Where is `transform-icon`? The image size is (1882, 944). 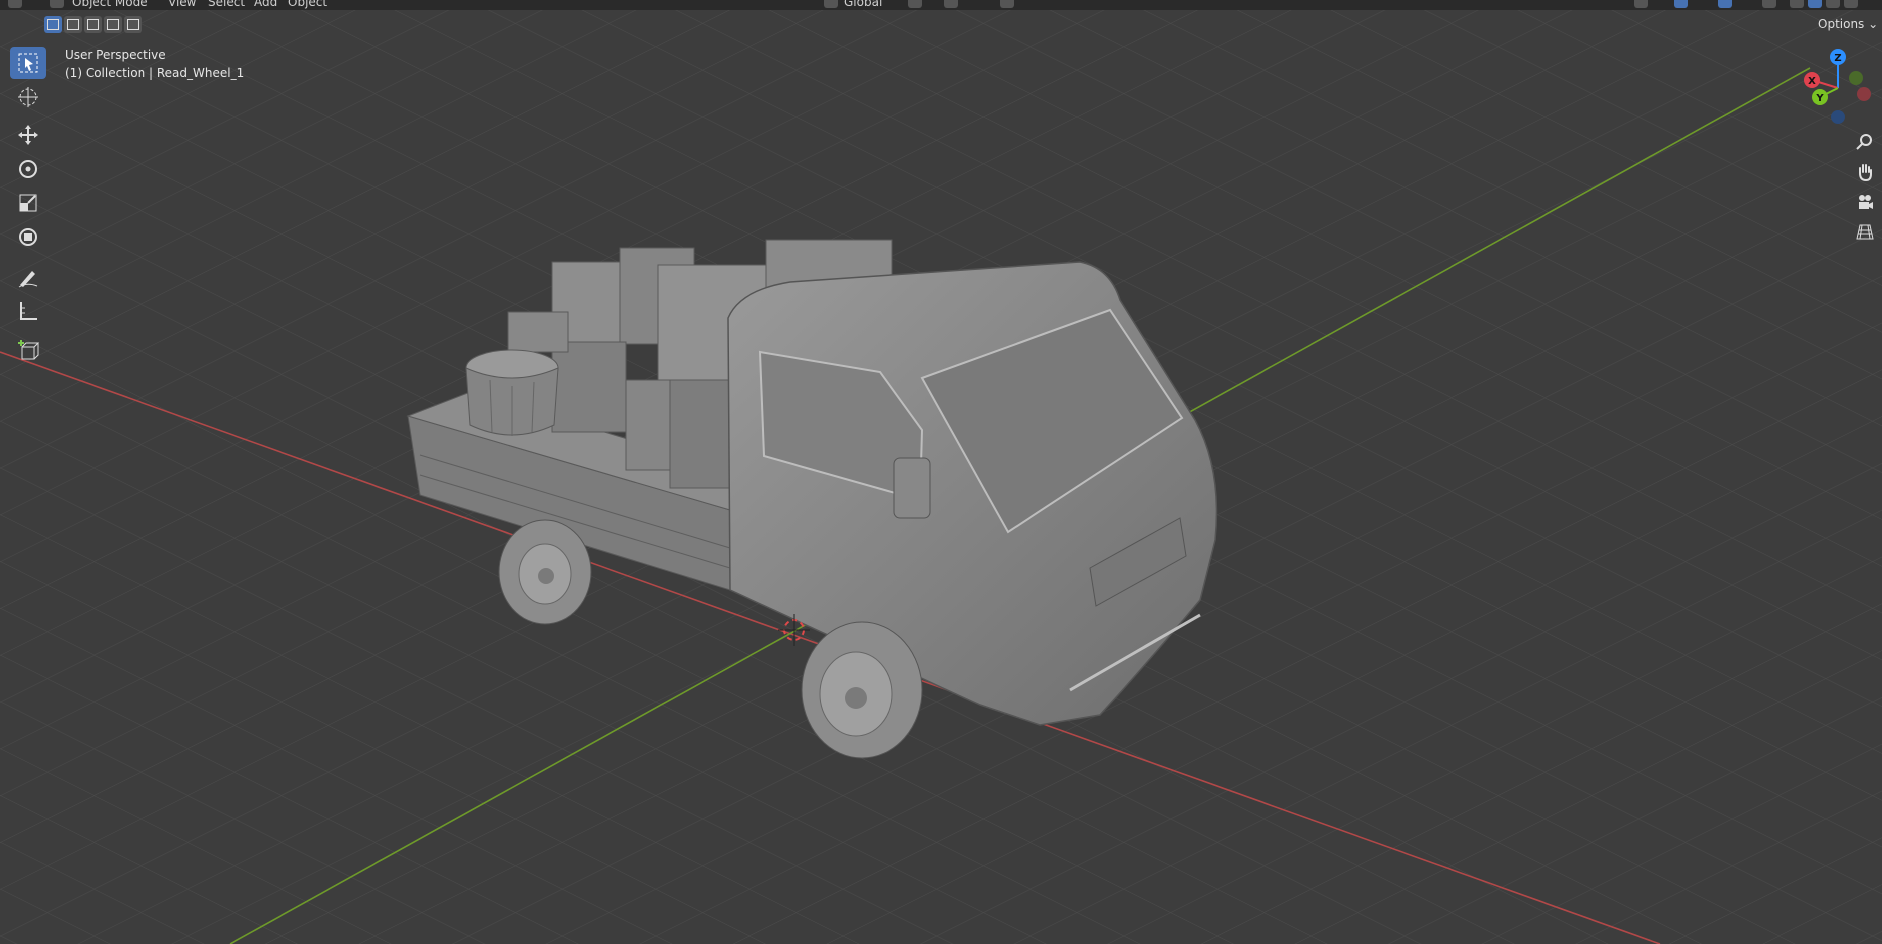 transform-icon is located at coordinates (28, 237).